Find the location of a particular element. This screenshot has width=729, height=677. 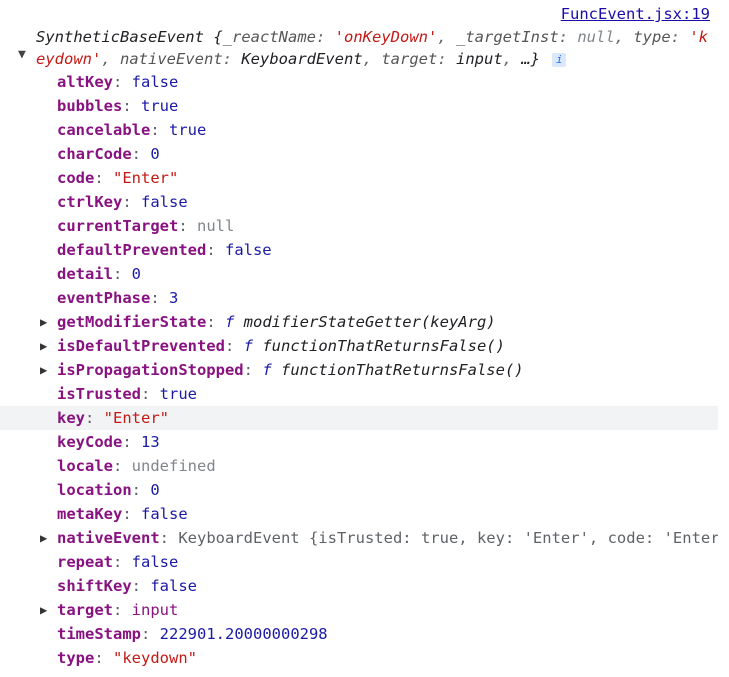

property-row: bubbles: true is located at coordinates (359, 106).